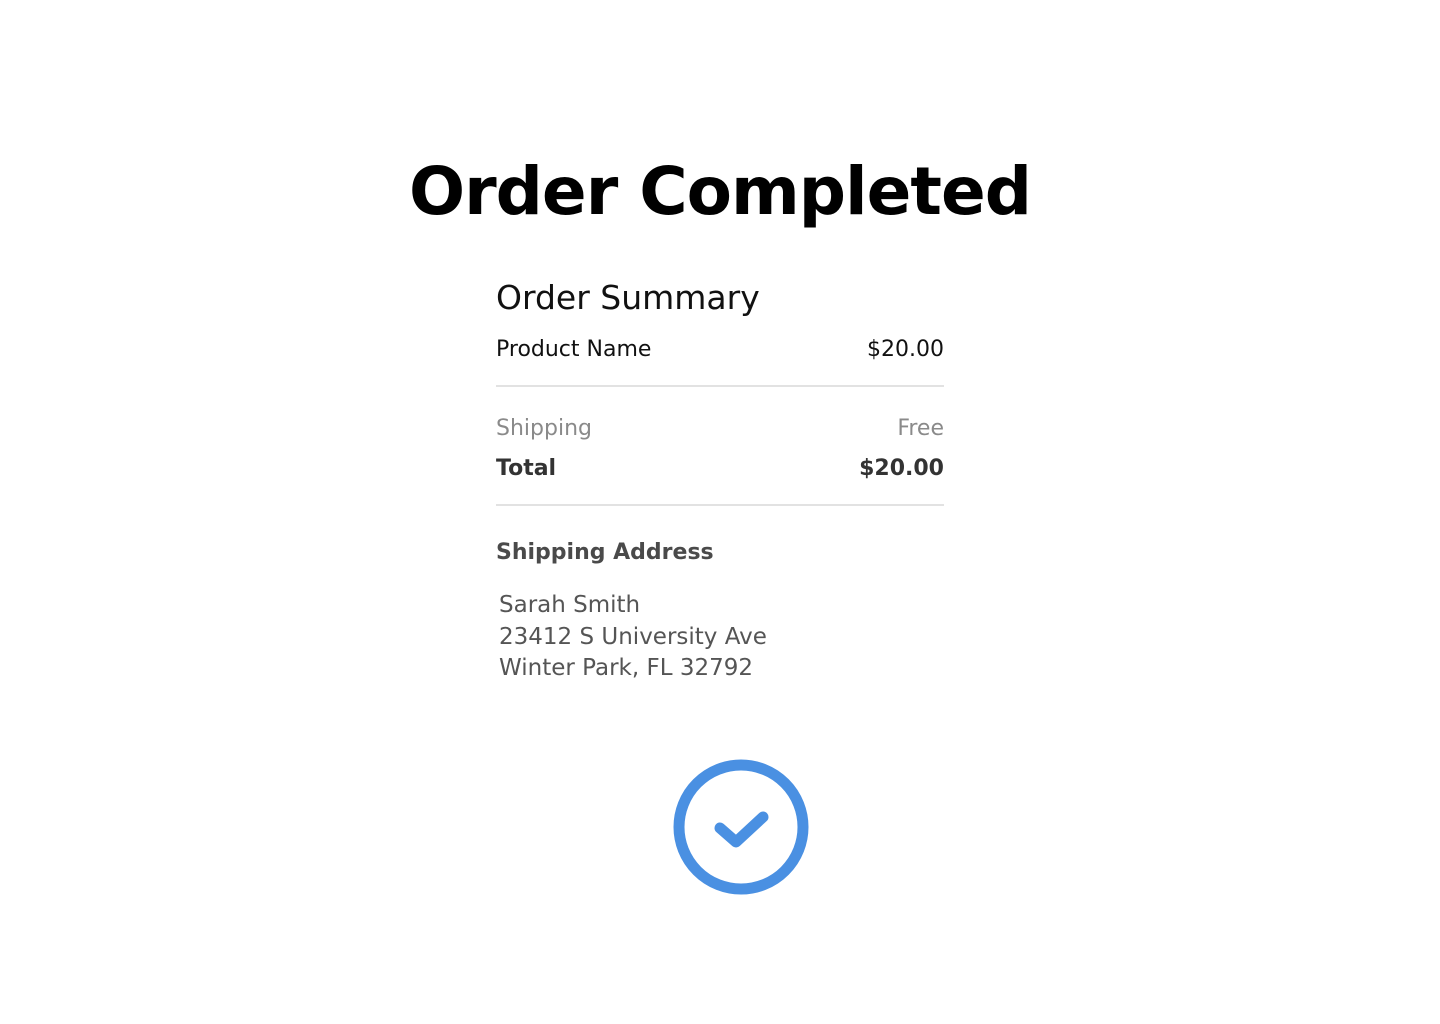 The height and width of the screenshot is (1024, 1440). Describe the element at coordinates (720, 429) in the screenshot. I see `shipping-row: Shipping Free` at that location.